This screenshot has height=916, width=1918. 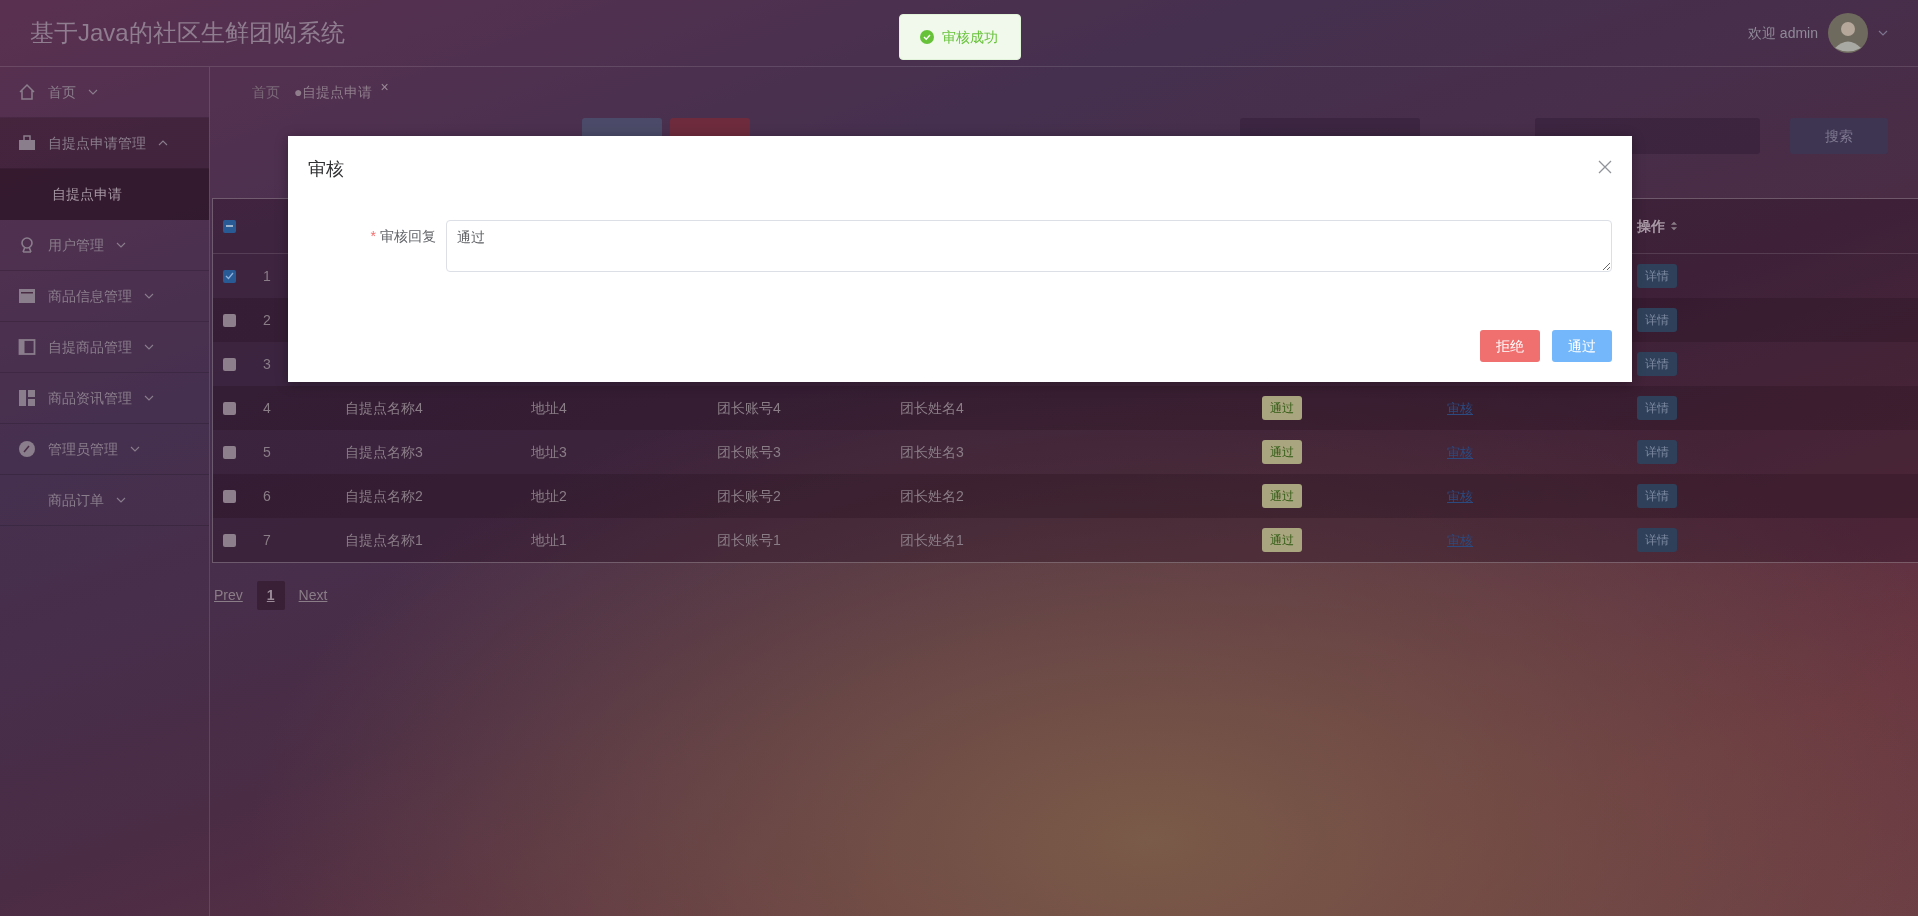 I want to click on table-cell: 1, so click(x=267, y=275).